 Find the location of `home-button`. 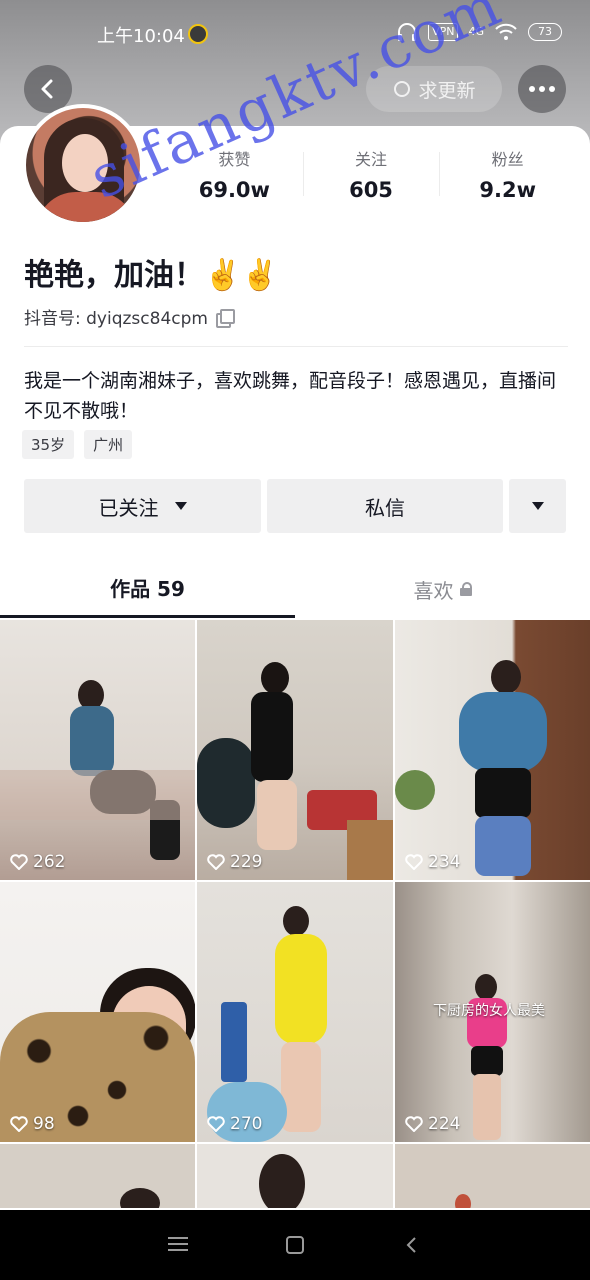

home-button is located at coordinates (295, 1245).